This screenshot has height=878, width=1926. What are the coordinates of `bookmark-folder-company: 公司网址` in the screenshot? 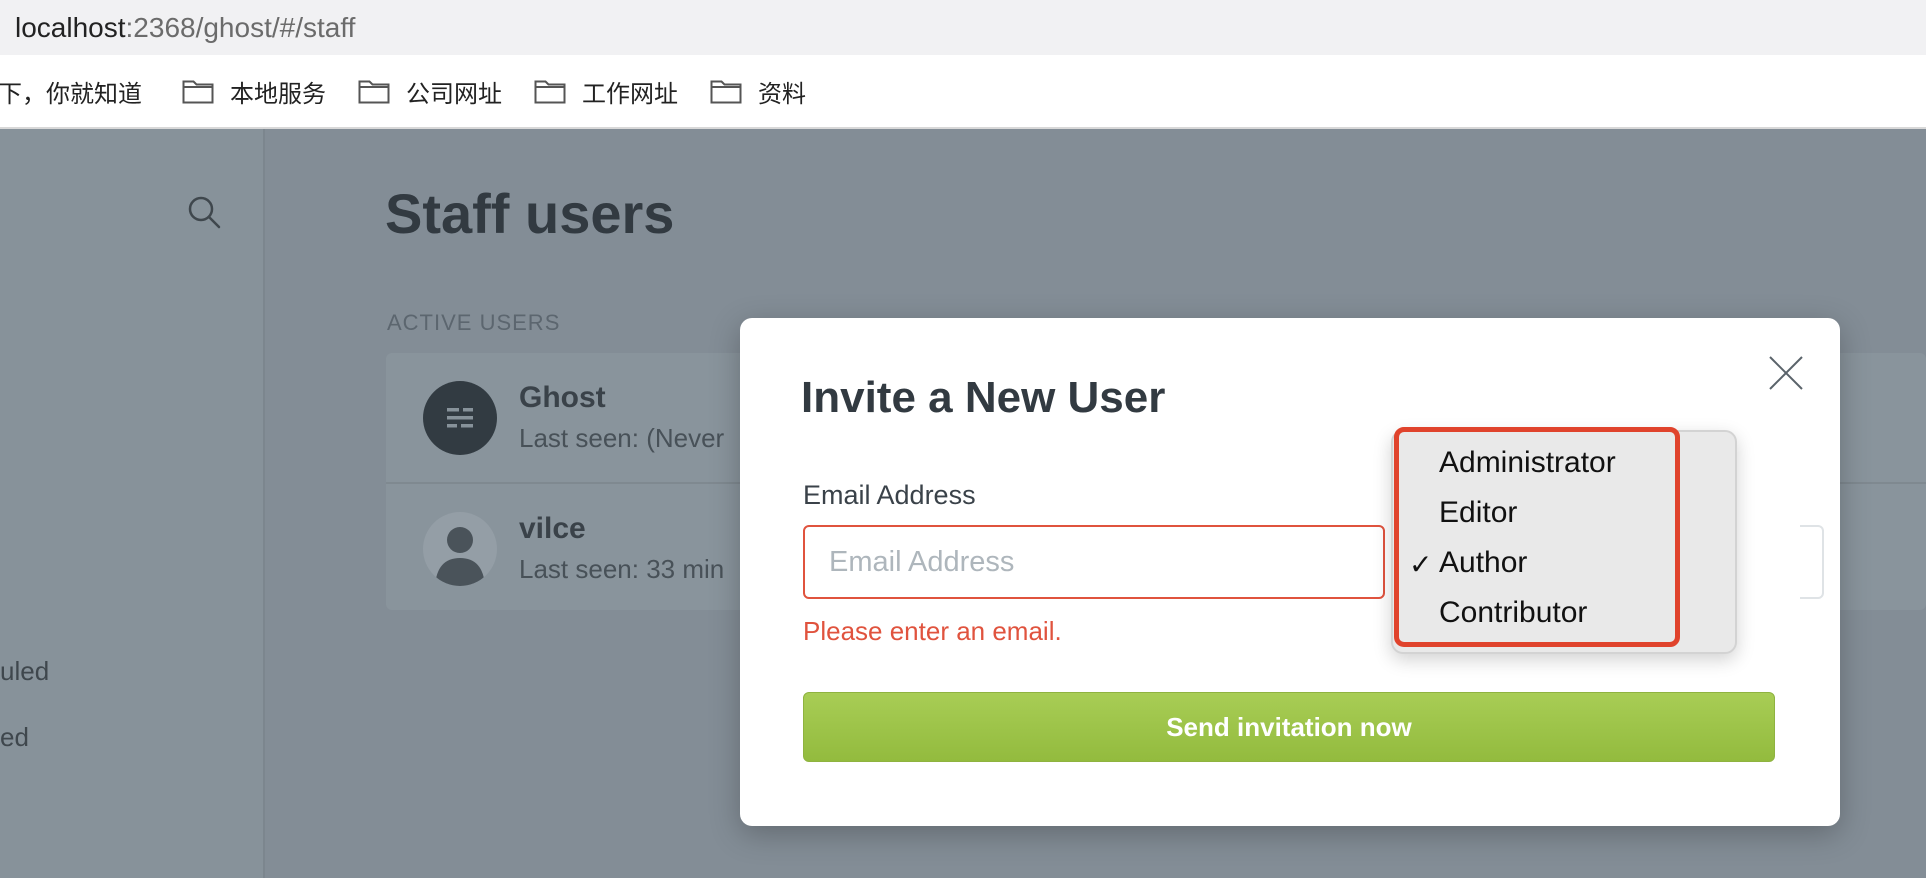 It's located at (430, 91).